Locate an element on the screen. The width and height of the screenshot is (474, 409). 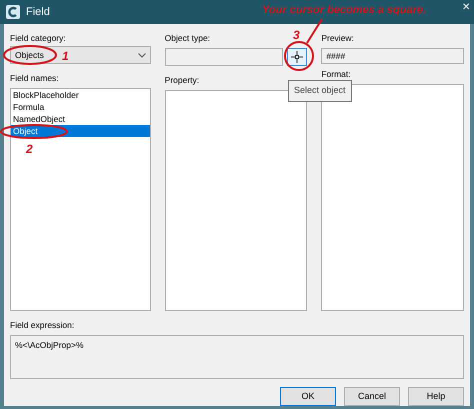
crosshair-icon is located at coordinates (297, 57).